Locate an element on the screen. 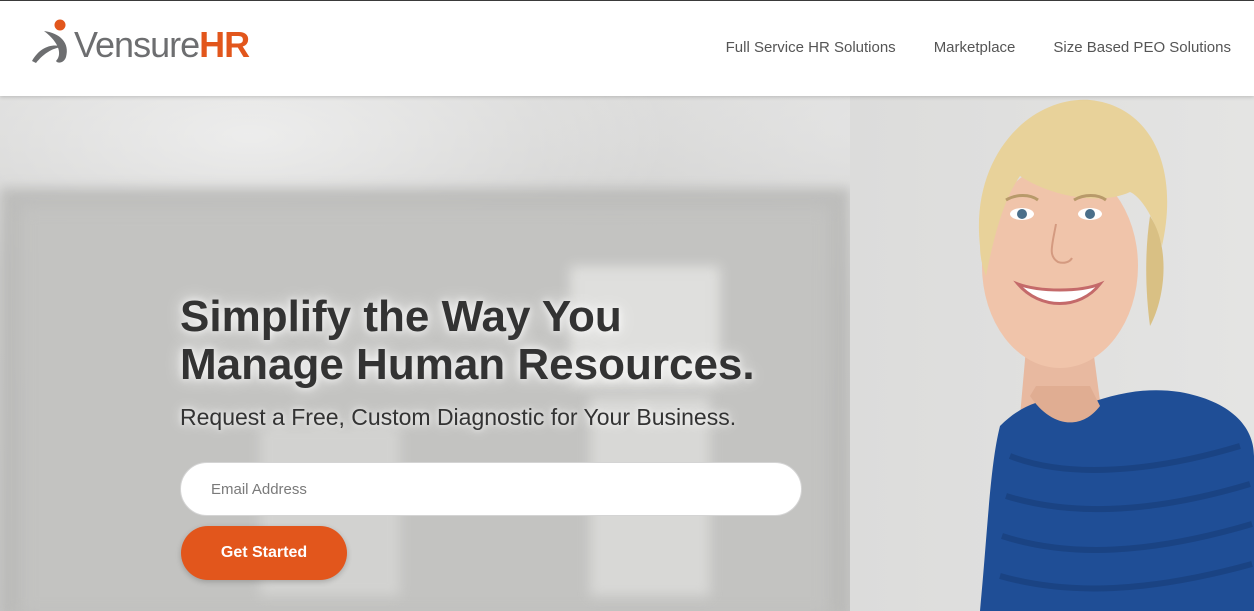 Image resolution: width=1254 pixels, height=611 pixels. nav-item-full-service-hr: Full Service HR Solutions is located at coordinates (811, 47).